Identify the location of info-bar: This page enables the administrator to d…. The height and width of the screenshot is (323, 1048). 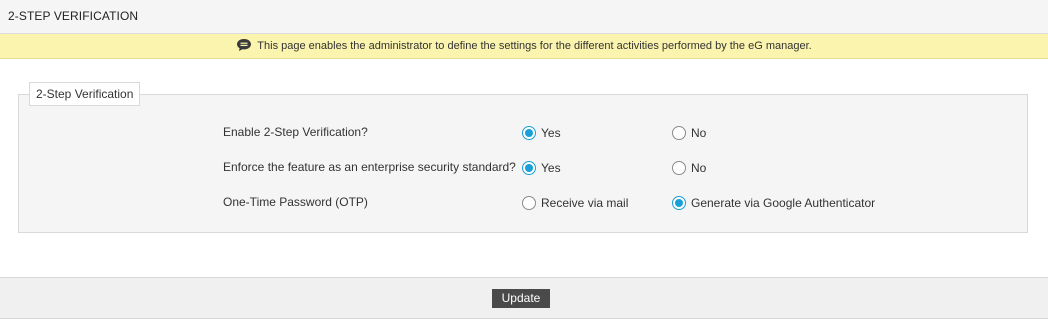
(524, 46).